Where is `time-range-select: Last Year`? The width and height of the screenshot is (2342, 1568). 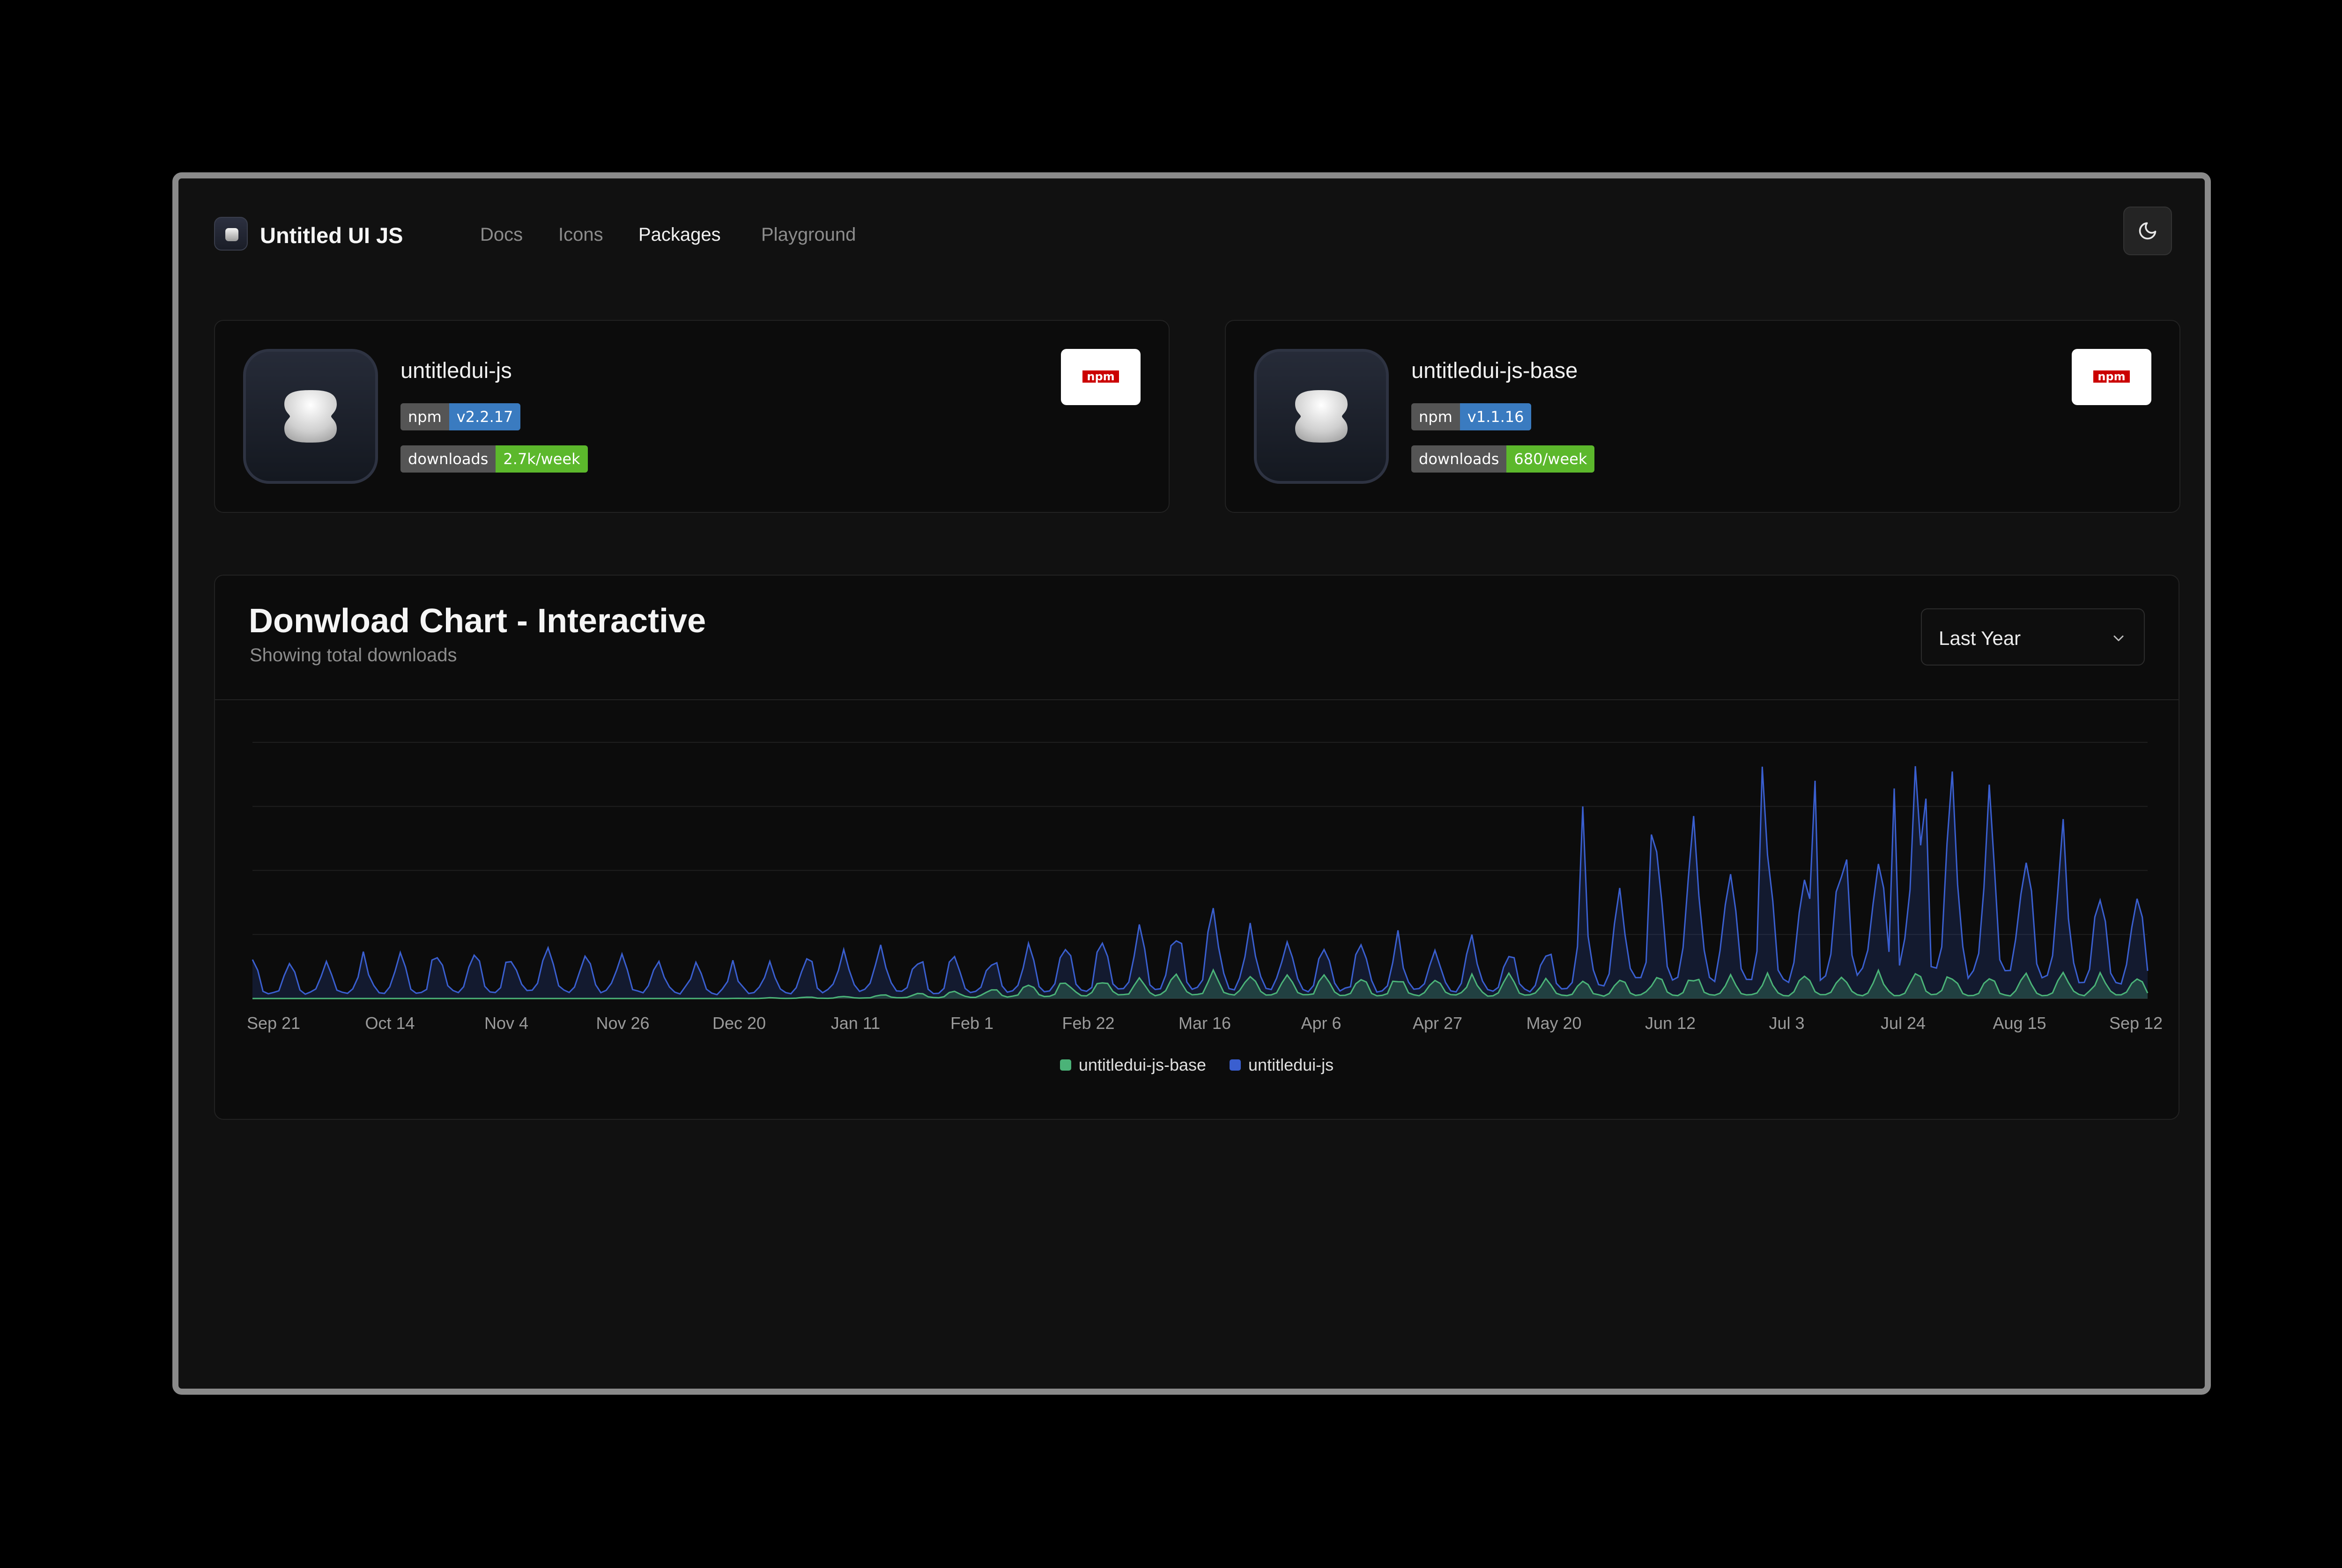 time-range-select: Last Year is located at coordinates (2033, 637).